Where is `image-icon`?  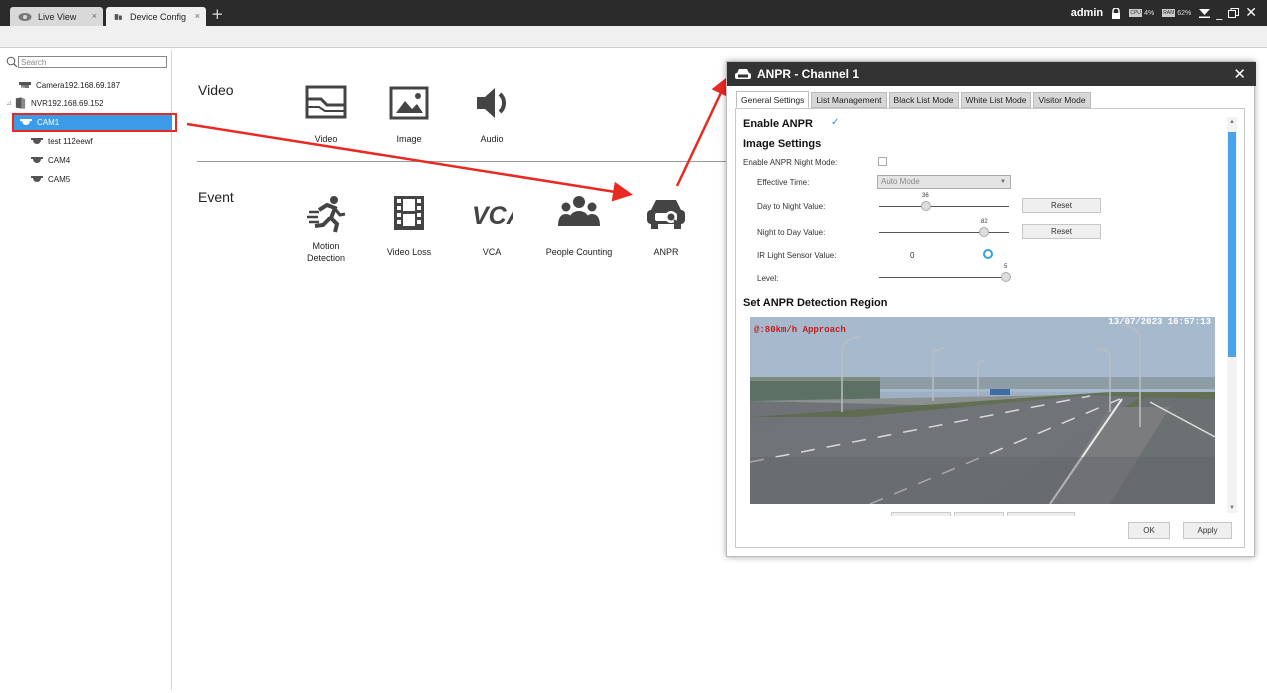 image-icon is located at coordinates (409, 103).